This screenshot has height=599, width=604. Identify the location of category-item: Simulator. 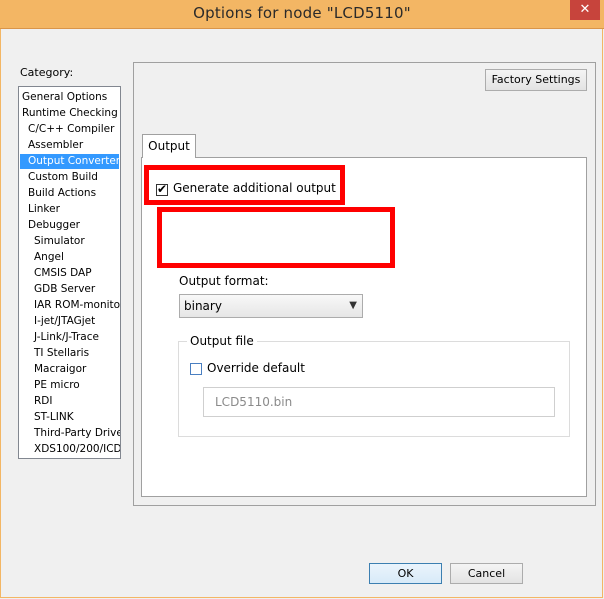
(69, 241).